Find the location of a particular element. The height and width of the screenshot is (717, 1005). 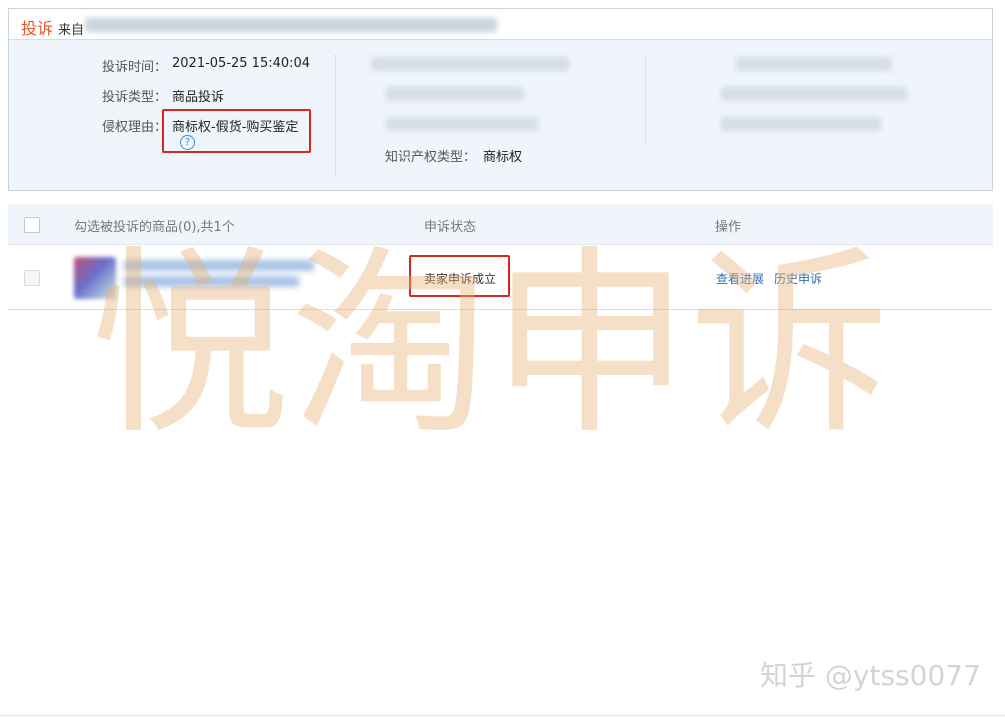

complaint-panel-header: 投诉 来自 is located at coordinates (500, 24).